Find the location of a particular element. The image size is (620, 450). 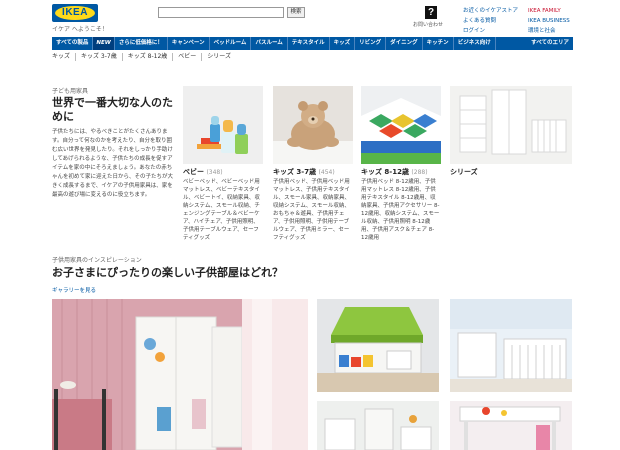

ikea-logo: IKEA is located at coordinates (75, 13).